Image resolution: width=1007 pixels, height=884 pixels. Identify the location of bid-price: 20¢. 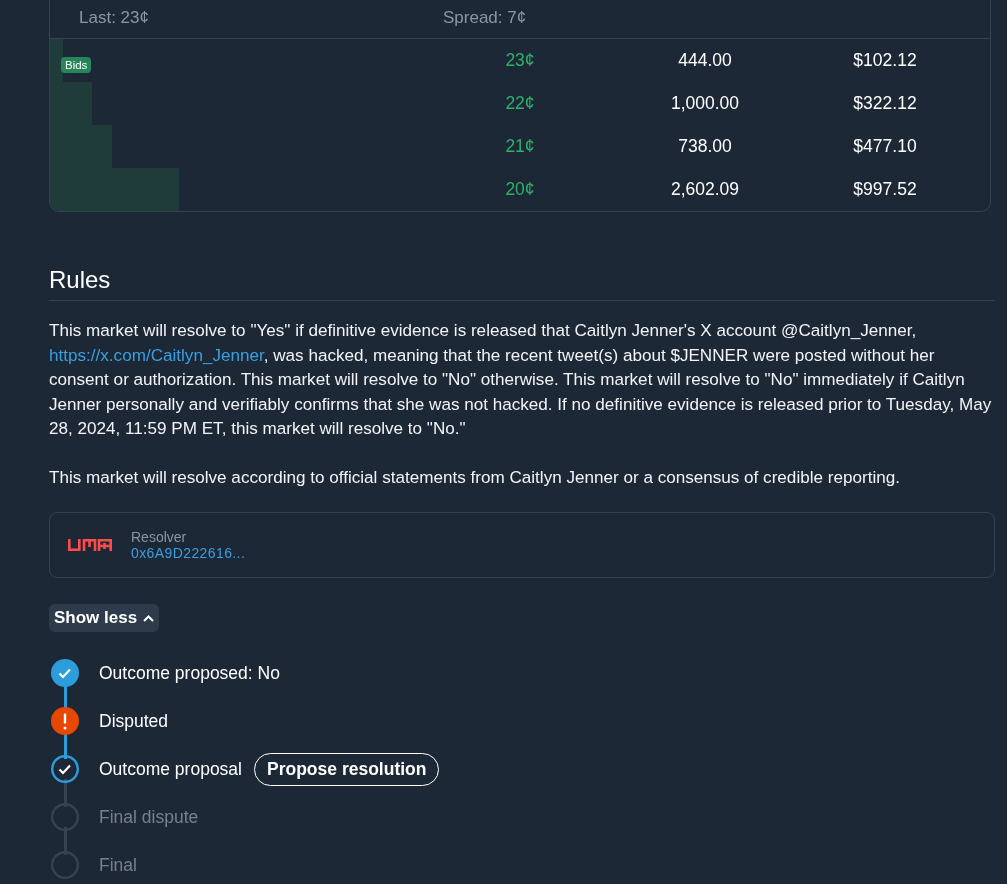
(520, 189).